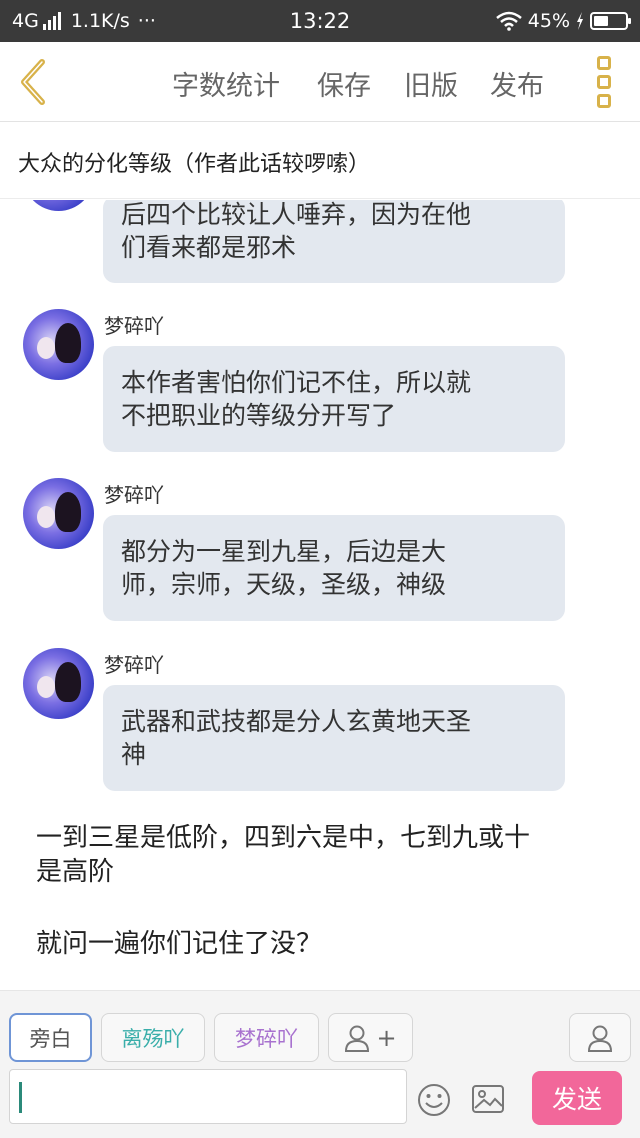  What do you see at coordinates (296, 382) in the screenshot?
I see `message-line: 本作者害怕你们记不住，所以就` at bounding box center [296, 382].